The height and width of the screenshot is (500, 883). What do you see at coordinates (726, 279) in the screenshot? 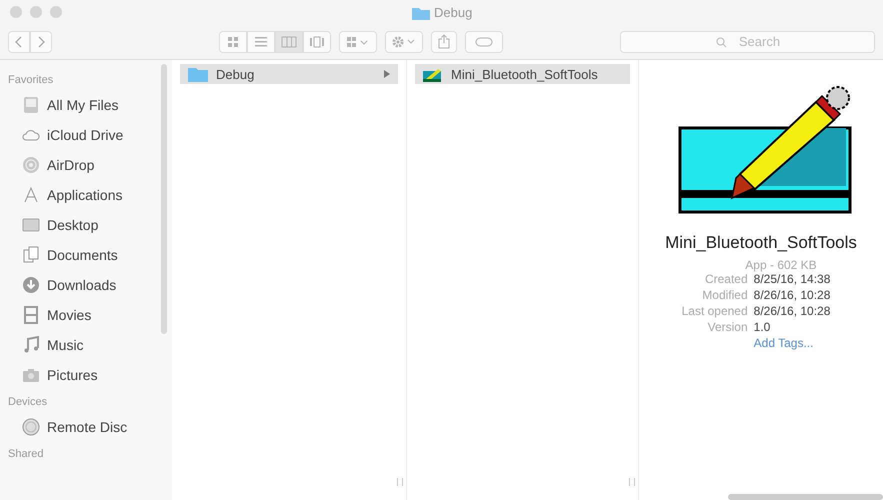
I see `detail-label: Created` at bounding box center [726, 279].